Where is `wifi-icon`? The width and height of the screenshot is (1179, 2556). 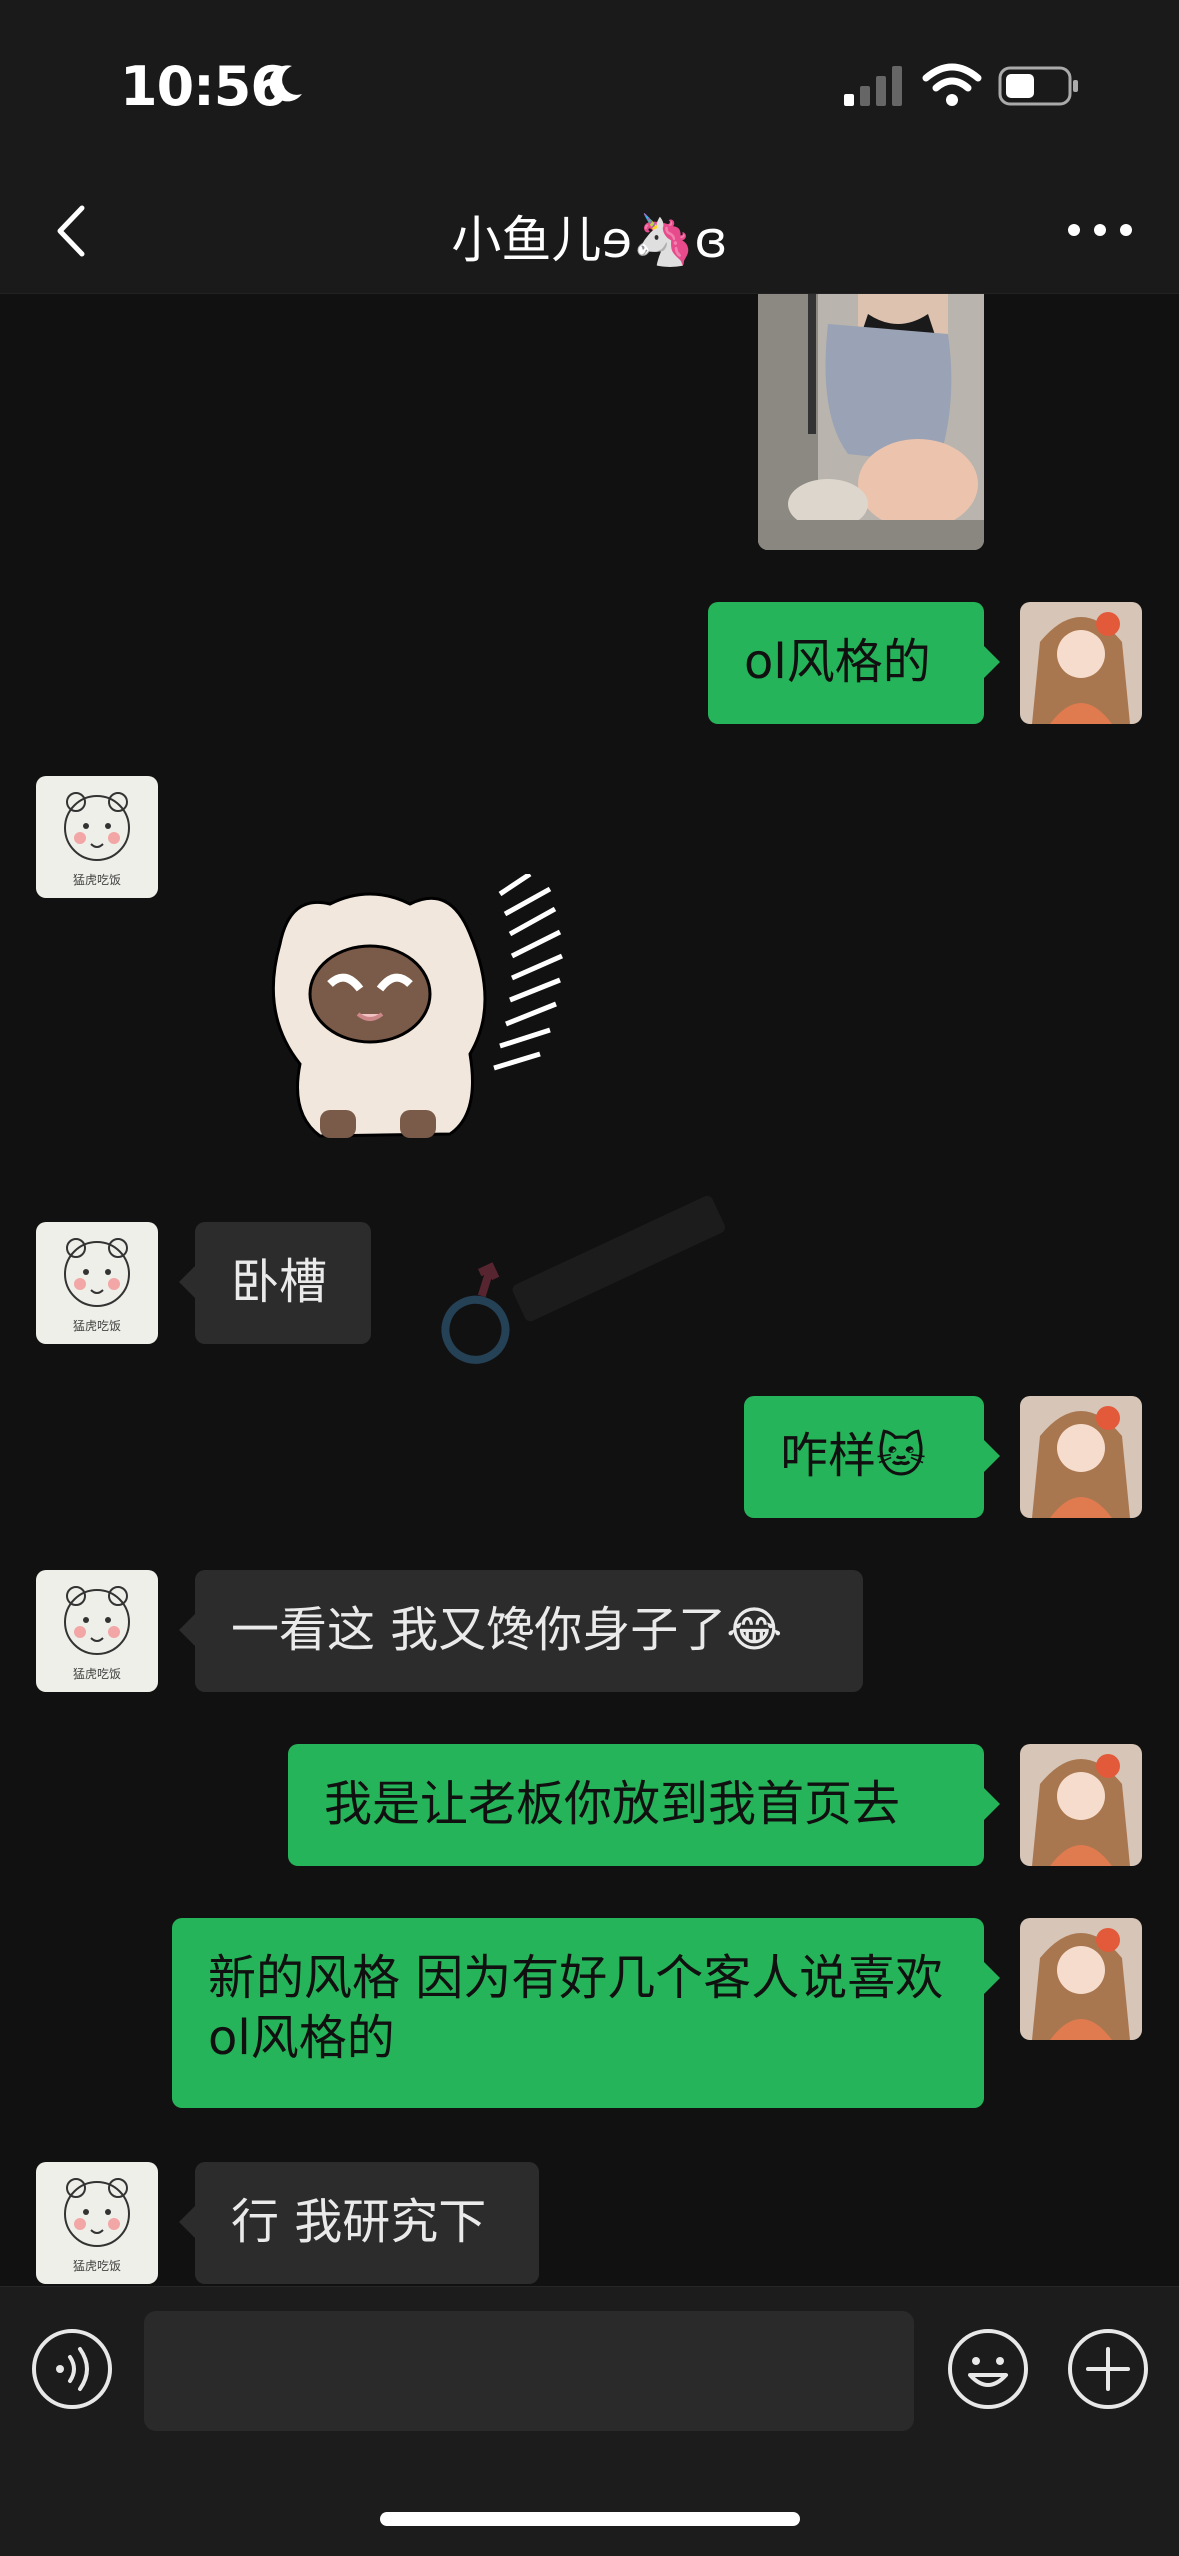
wifi-icon is located at coordinates (952, 84).